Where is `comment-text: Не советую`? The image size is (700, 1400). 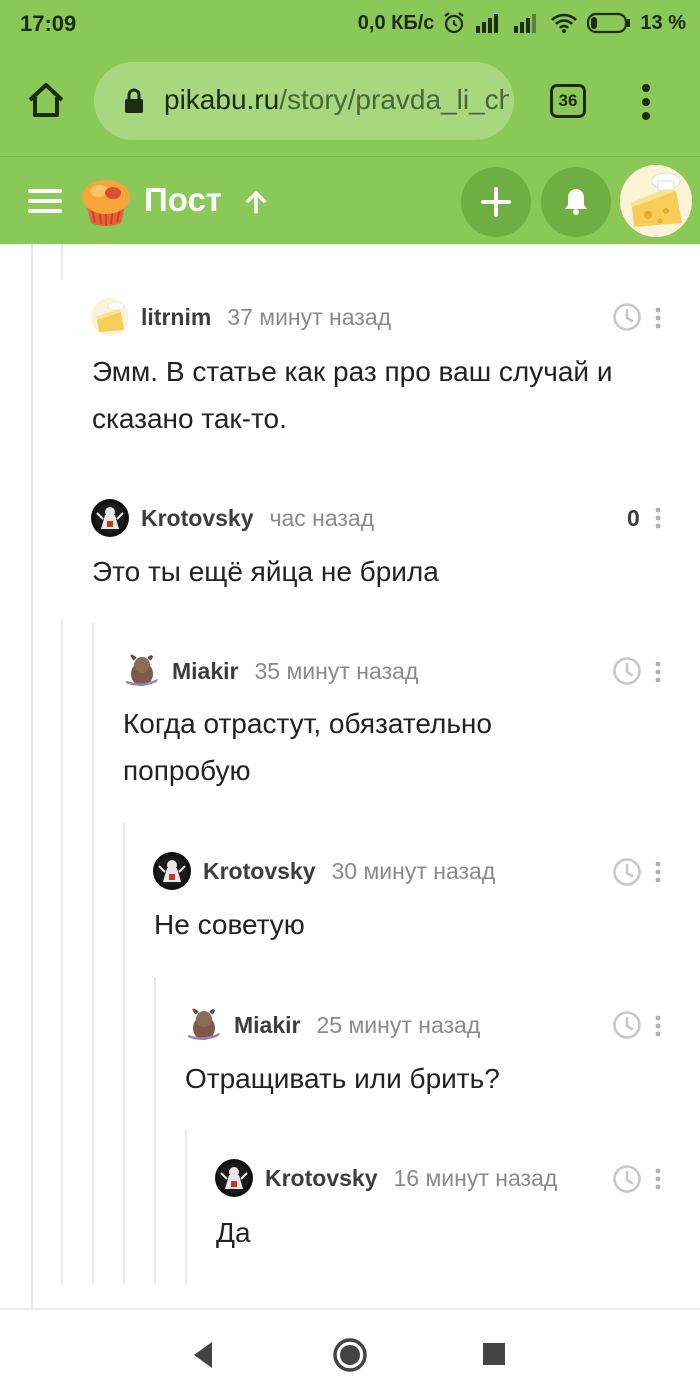 comment-text: Не советую is located at coordinates (229, 924).